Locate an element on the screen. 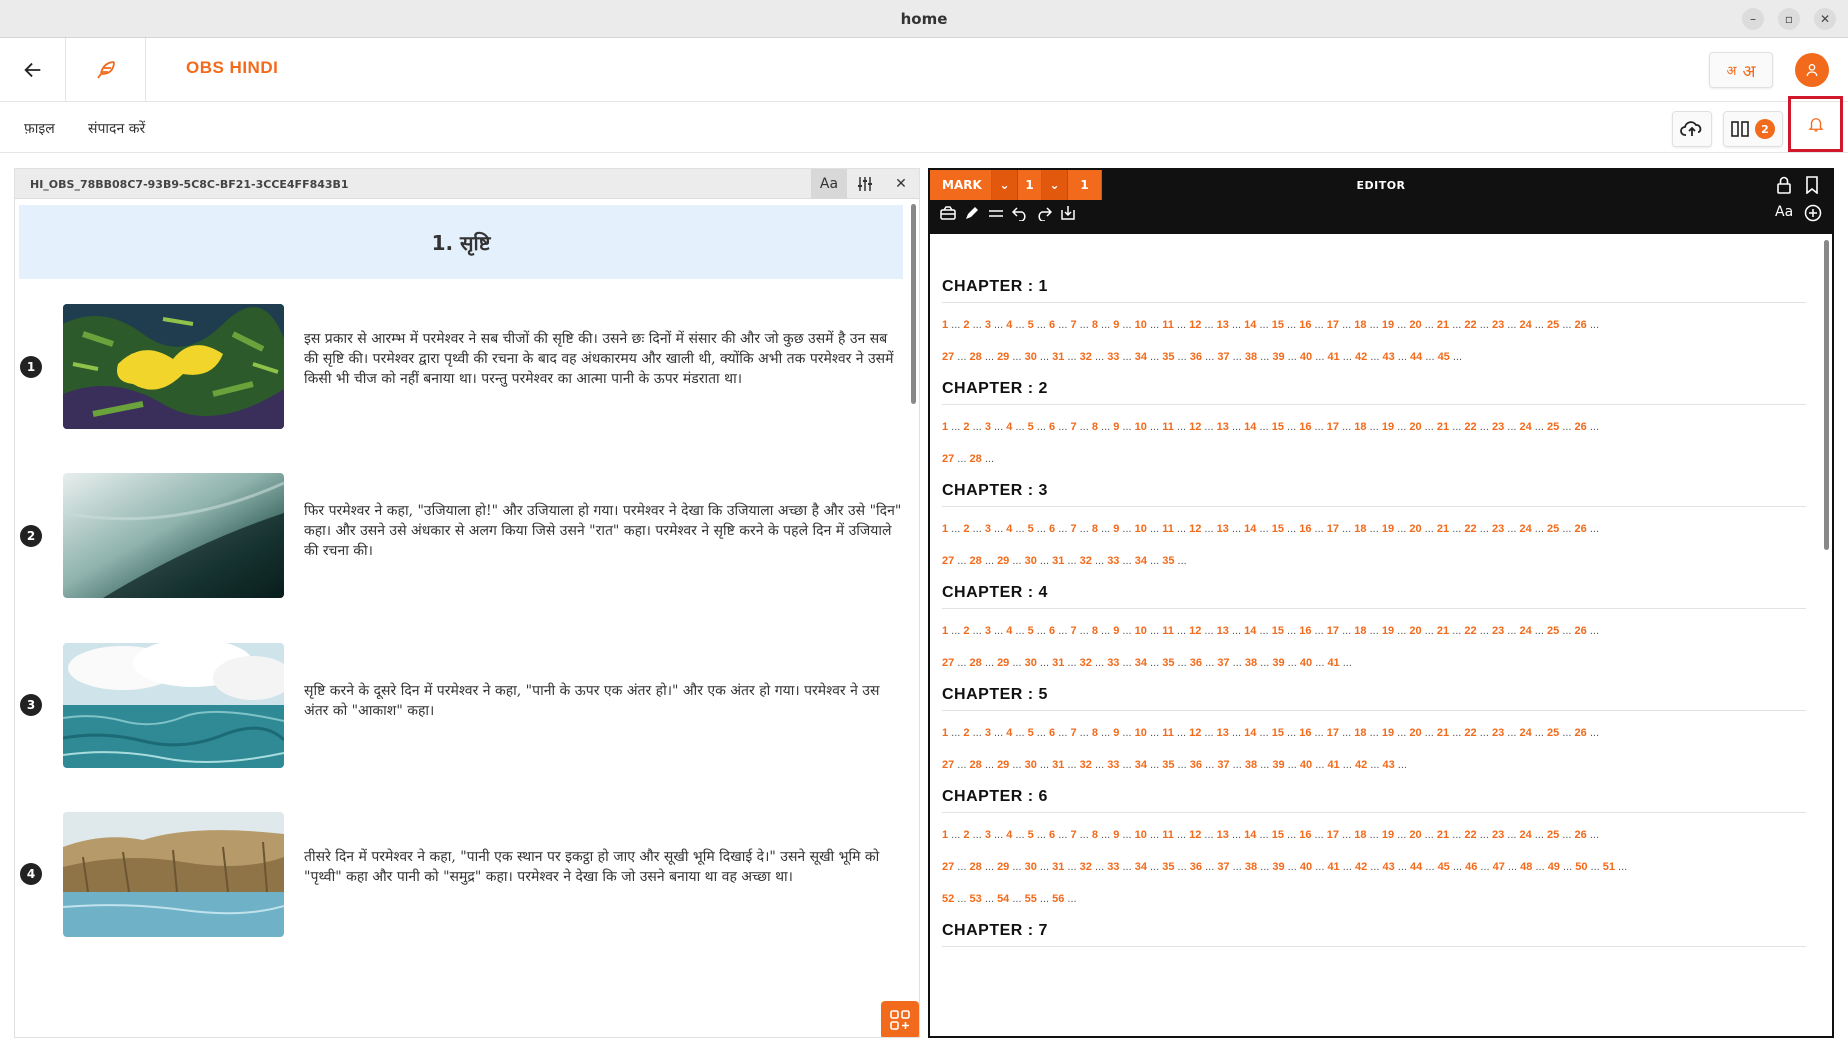  menu-edit: संपादन करें is located at coordinates (116, 128).